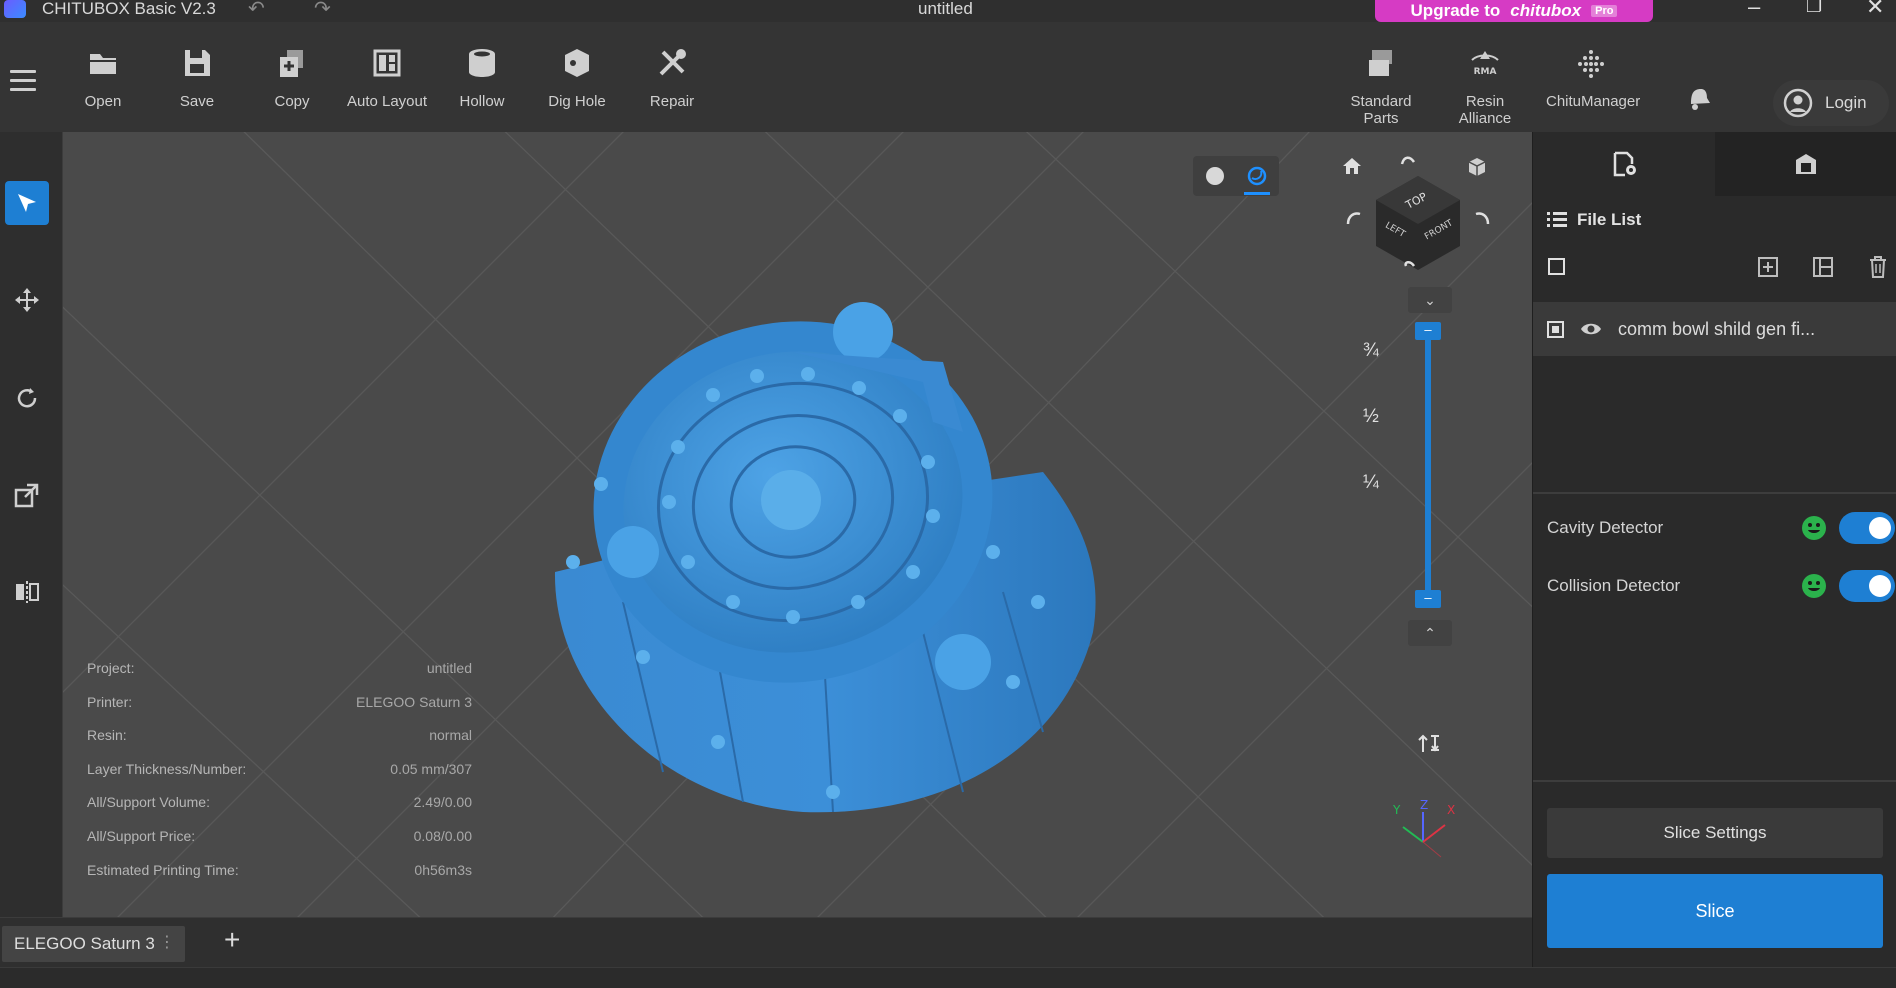  What do you see at coordinates (1485, 110) in the screenshot?
I see `resin-alliance-label: Resin Alliance` at bounding box center [1485, 110].